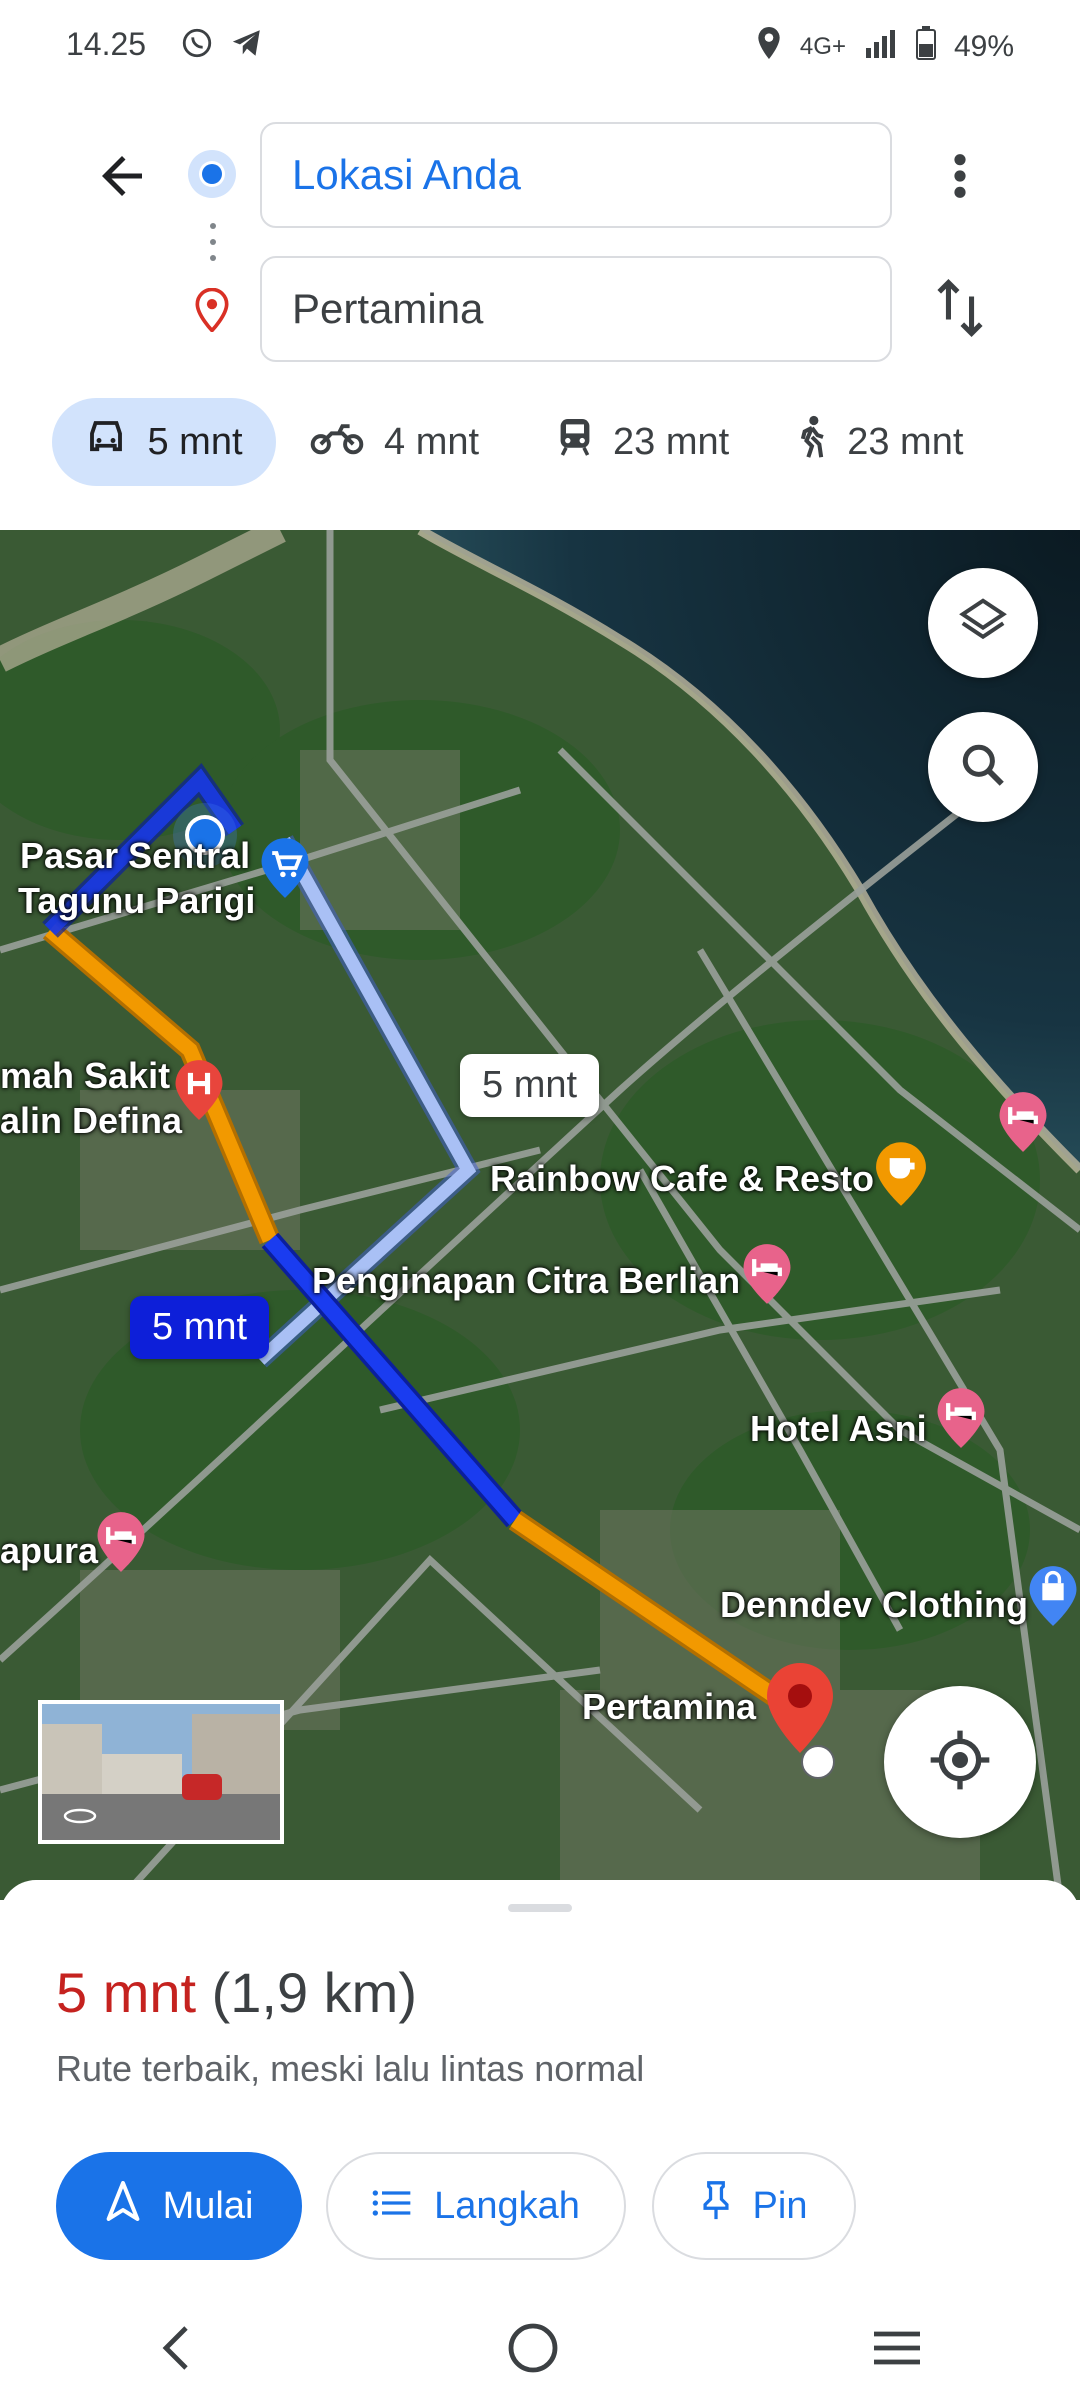 This screenshot has width=1080, height=2400. Describe the element at coordinates (671, 441) in the screenshot. I see `transit-time: 23 mnt` at that location.